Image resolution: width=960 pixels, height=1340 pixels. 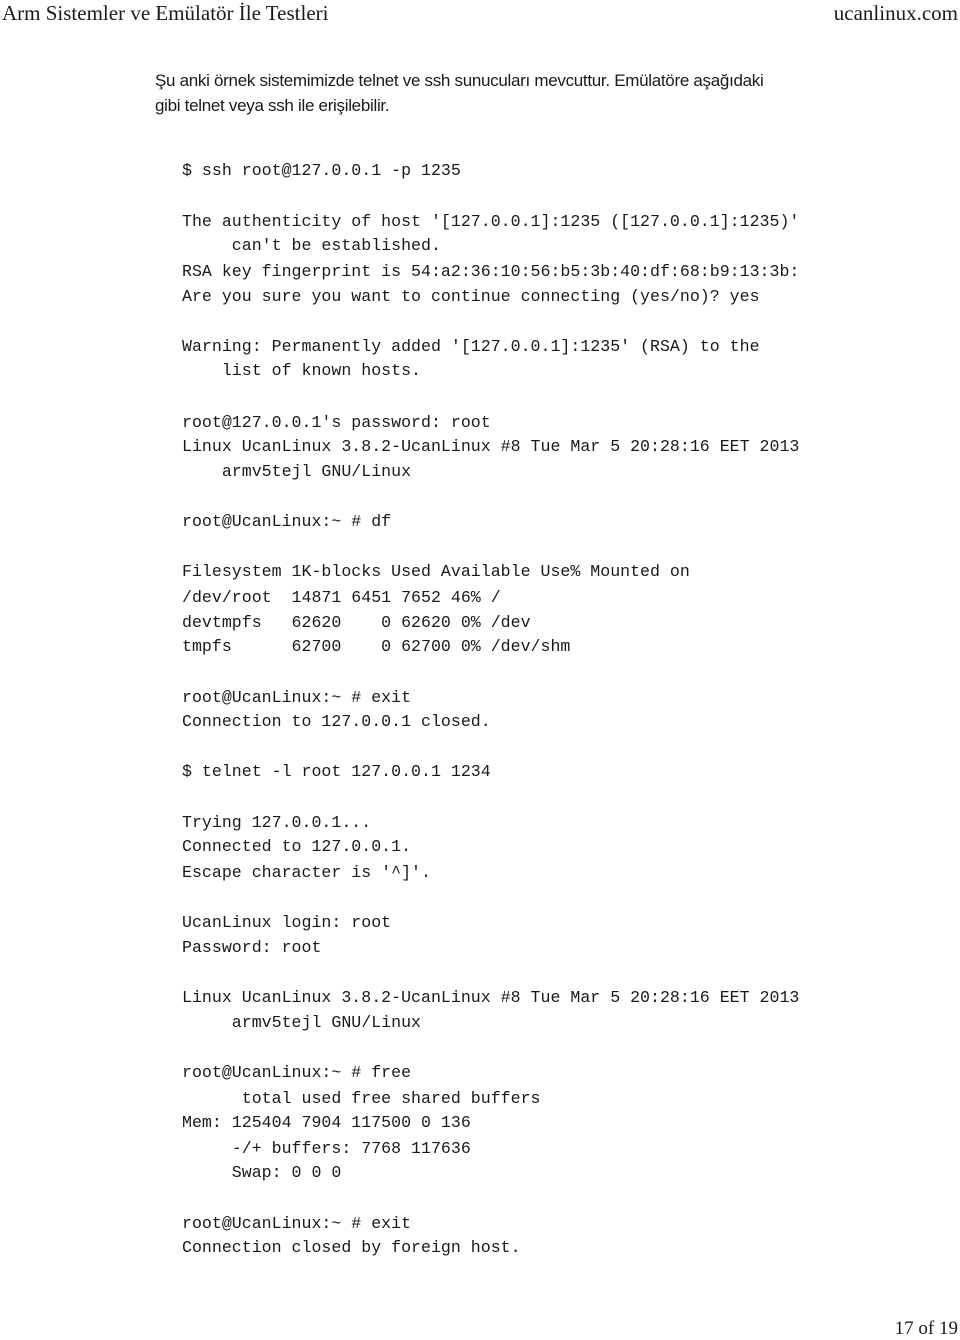 I want to click on command-line: $ ssh root@127.0.0.1 -p 1235, so click(x=321, y=170).